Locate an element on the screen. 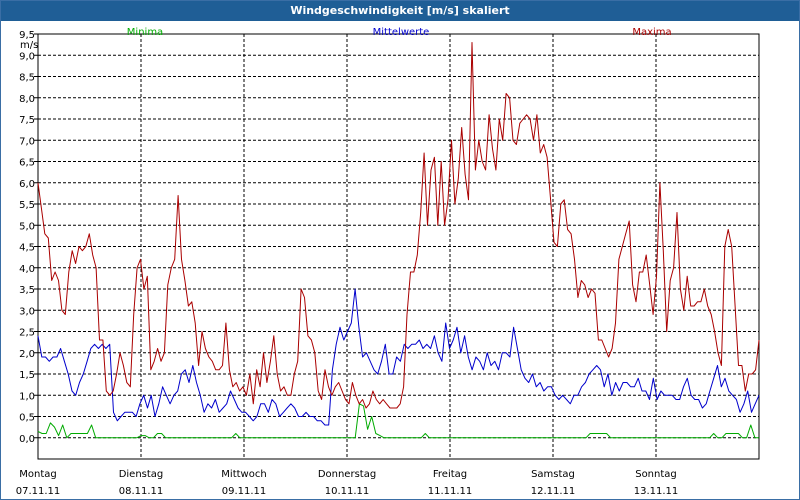 This screenshot has height=500, width=800. x-tick-date: 13.11.11 is located at coordinates (656, 491).